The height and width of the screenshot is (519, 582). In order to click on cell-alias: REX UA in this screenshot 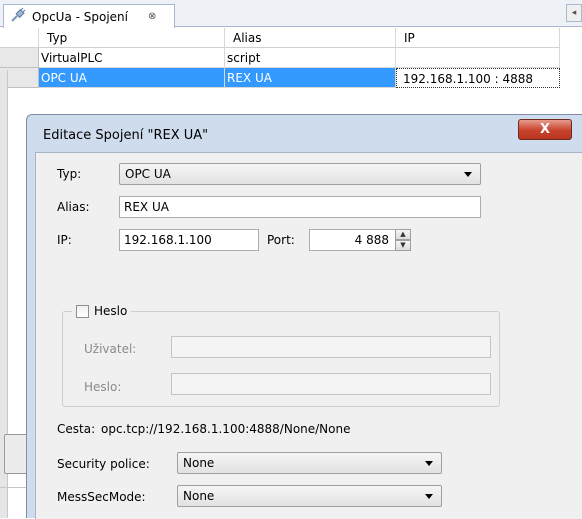, I will do `click(310, 78)`.